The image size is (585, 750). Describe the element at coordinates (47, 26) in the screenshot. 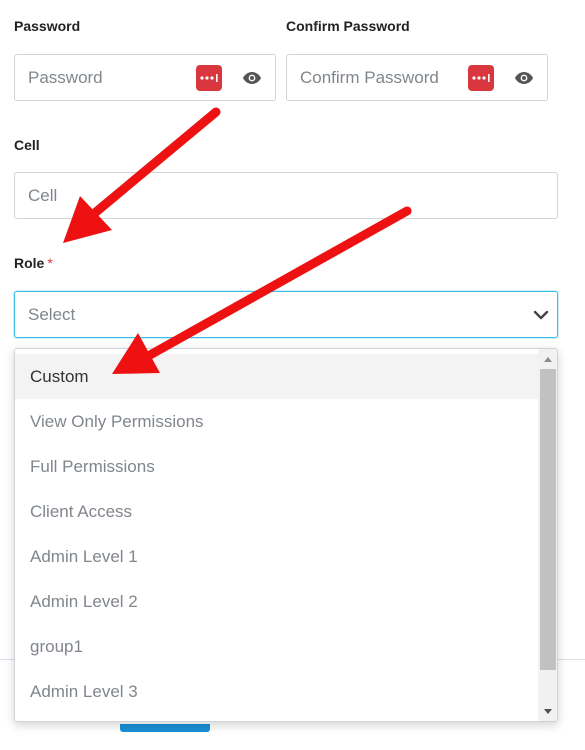

I see `password-label: Password` at that location.